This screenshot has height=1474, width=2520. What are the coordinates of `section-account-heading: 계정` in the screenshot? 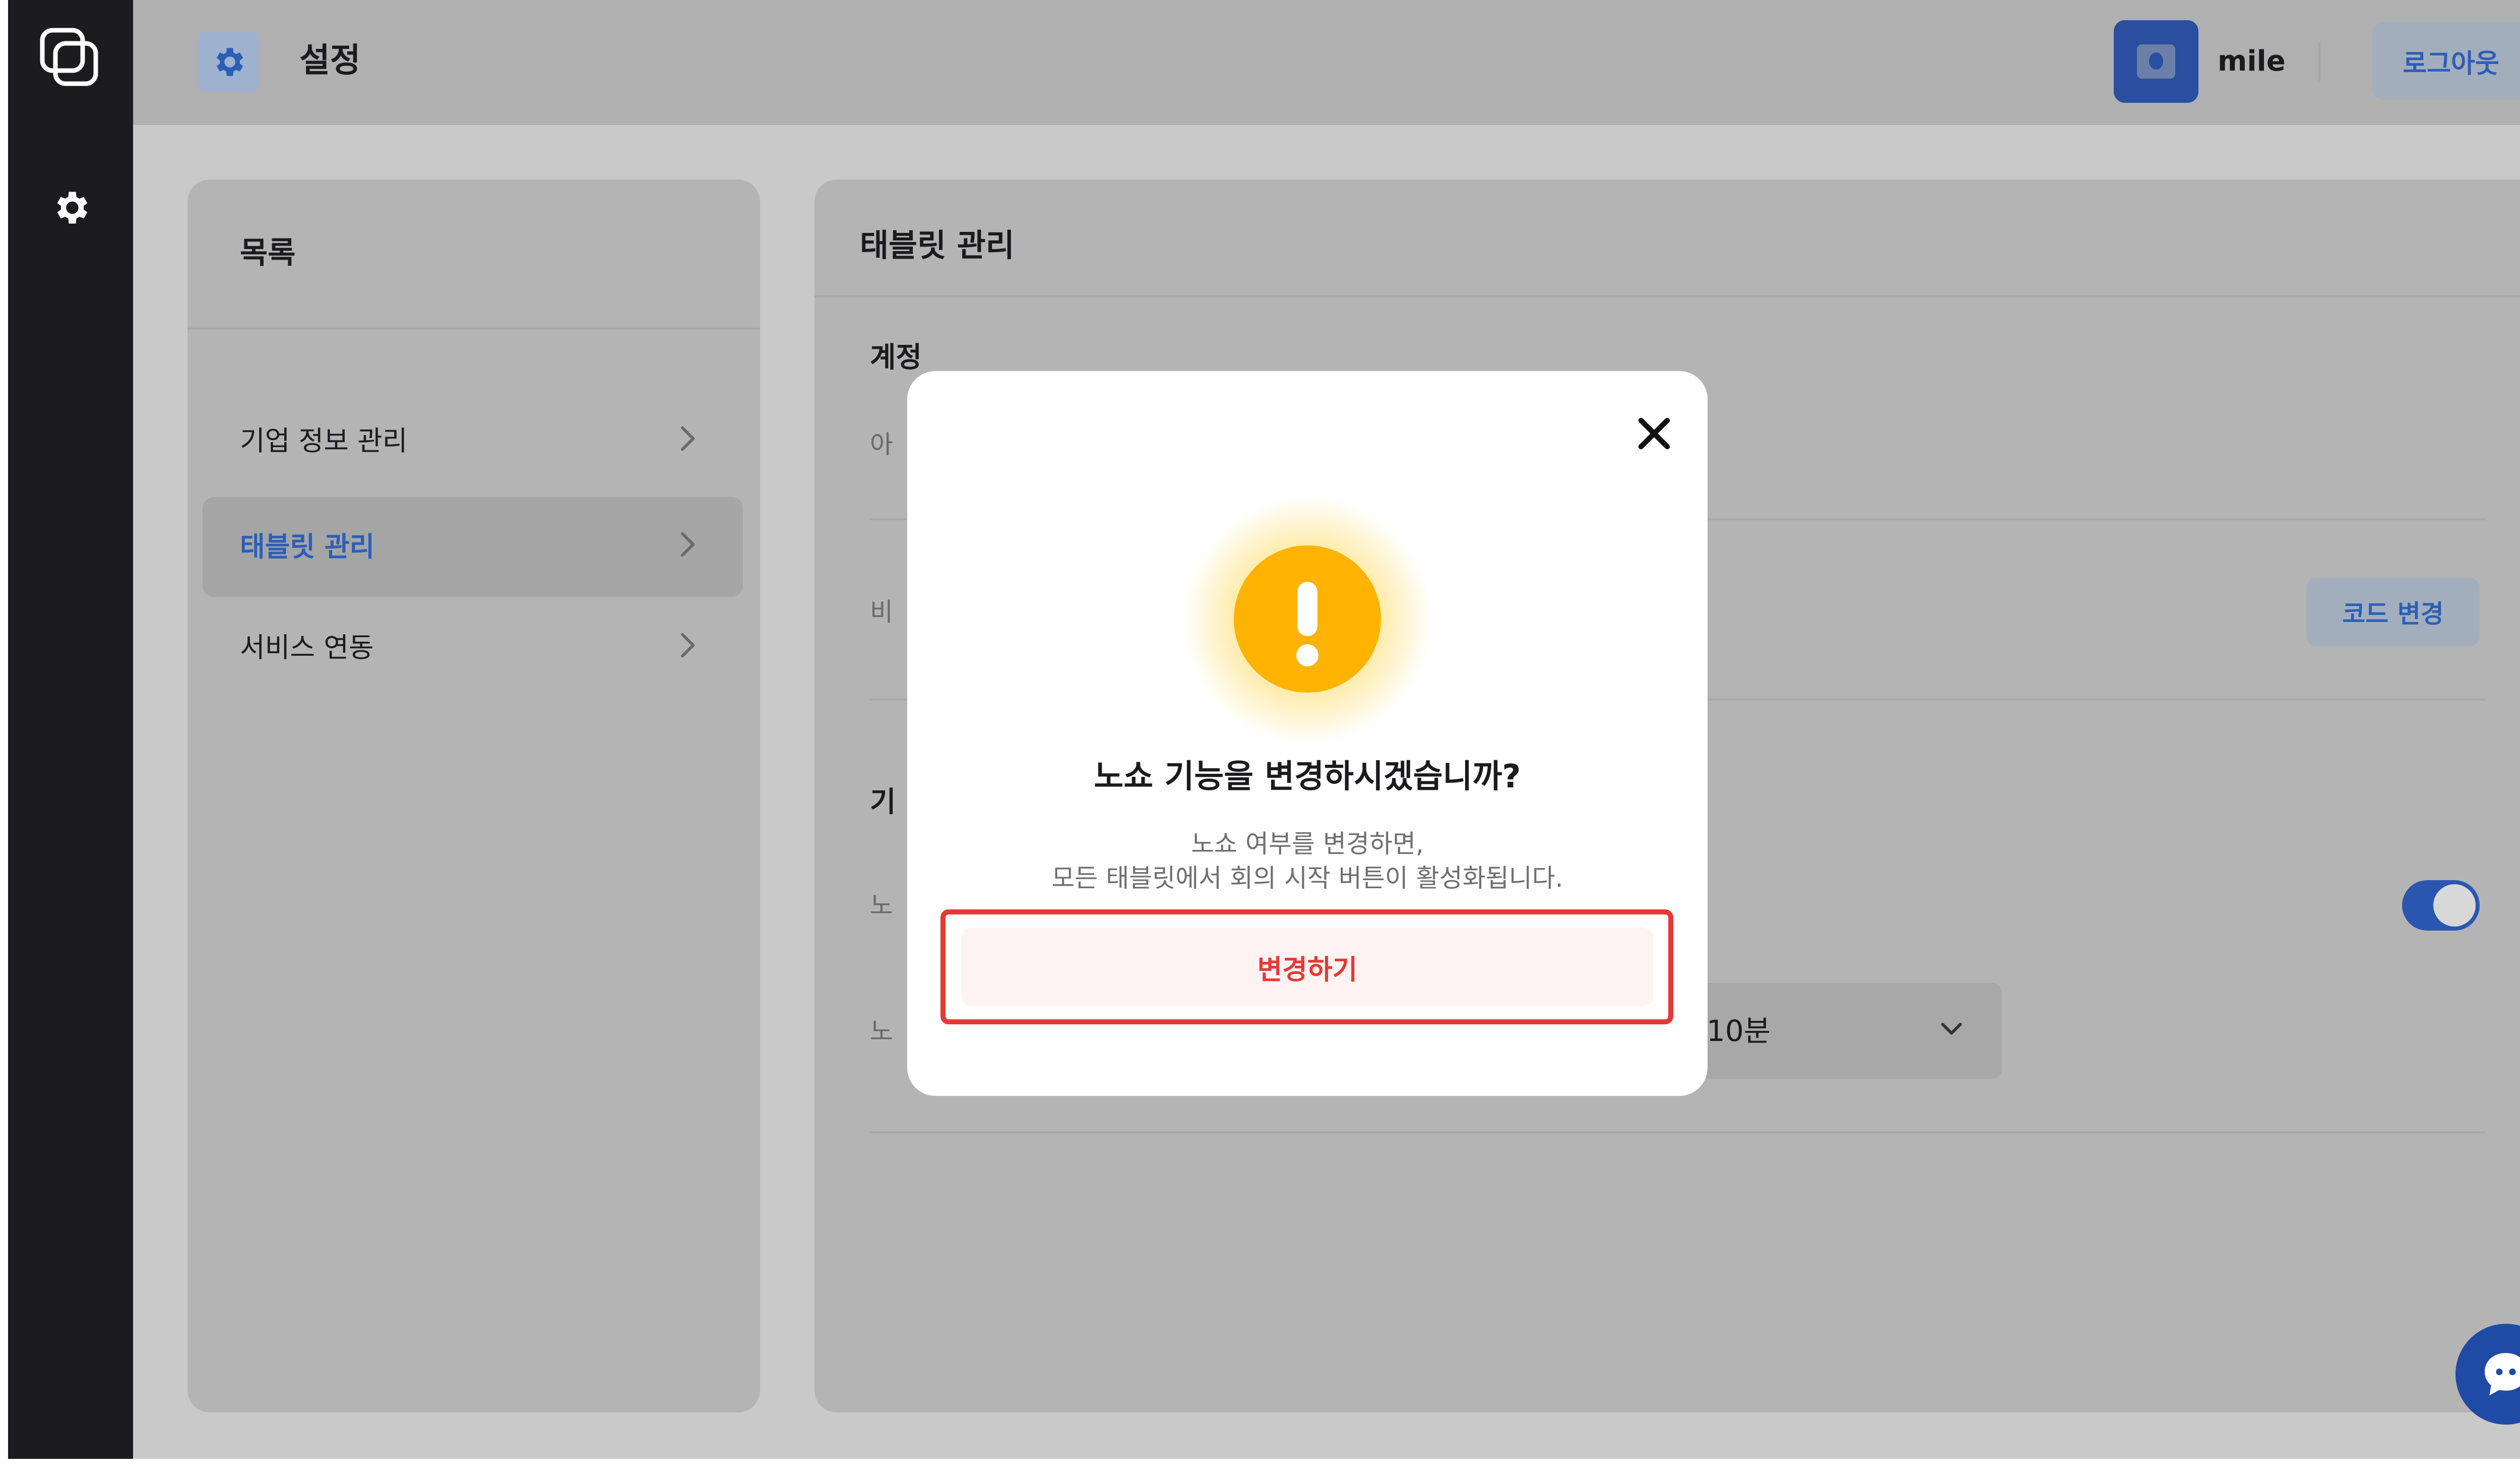 It's located at (896, 358).